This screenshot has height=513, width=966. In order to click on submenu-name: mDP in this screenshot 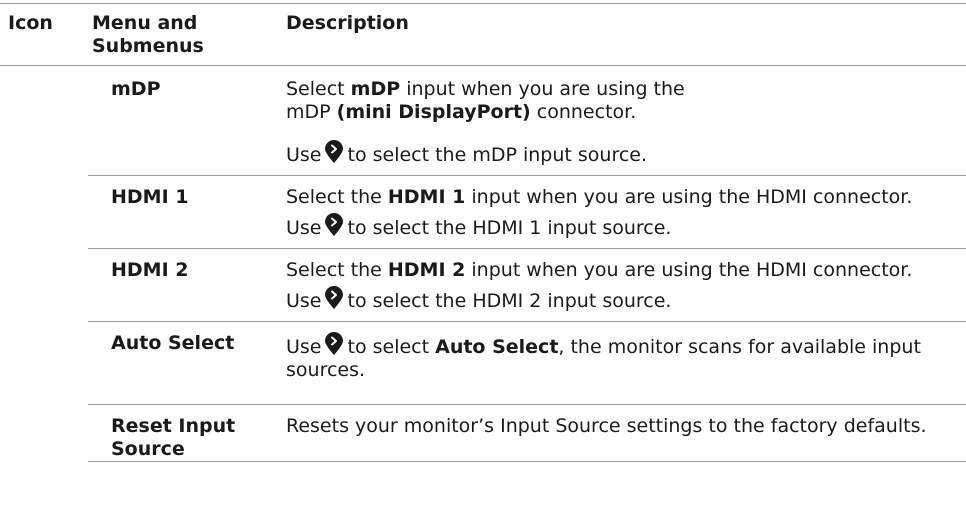, I will do `click(184, 120)`.